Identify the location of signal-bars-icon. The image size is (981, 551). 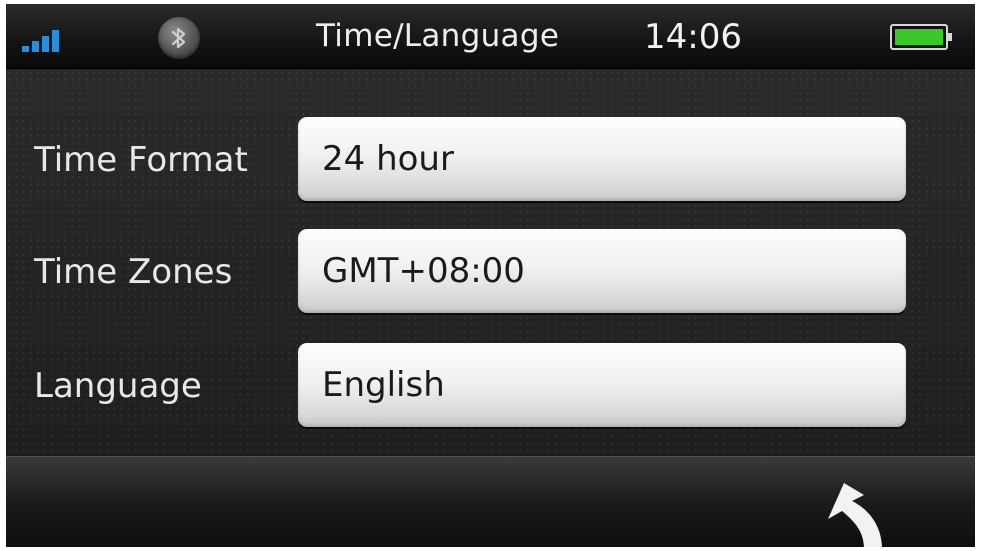
(40, 41).